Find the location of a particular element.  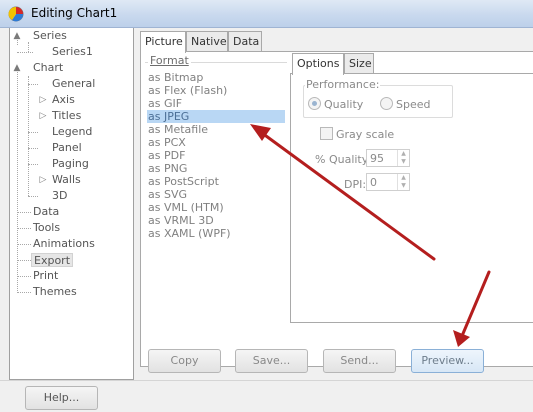

tree-item-paging: Paging is located at coordinates (70, 164).